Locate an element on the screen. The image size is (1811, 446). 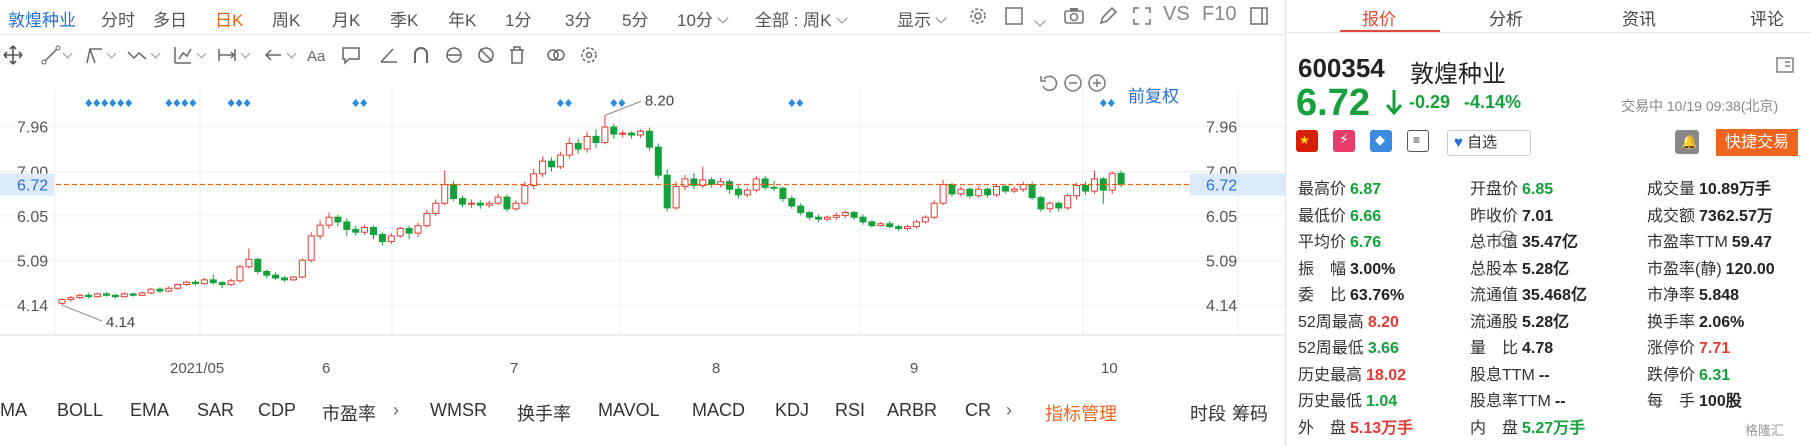
wave-tool-icon is located at coordinates (137, 55).